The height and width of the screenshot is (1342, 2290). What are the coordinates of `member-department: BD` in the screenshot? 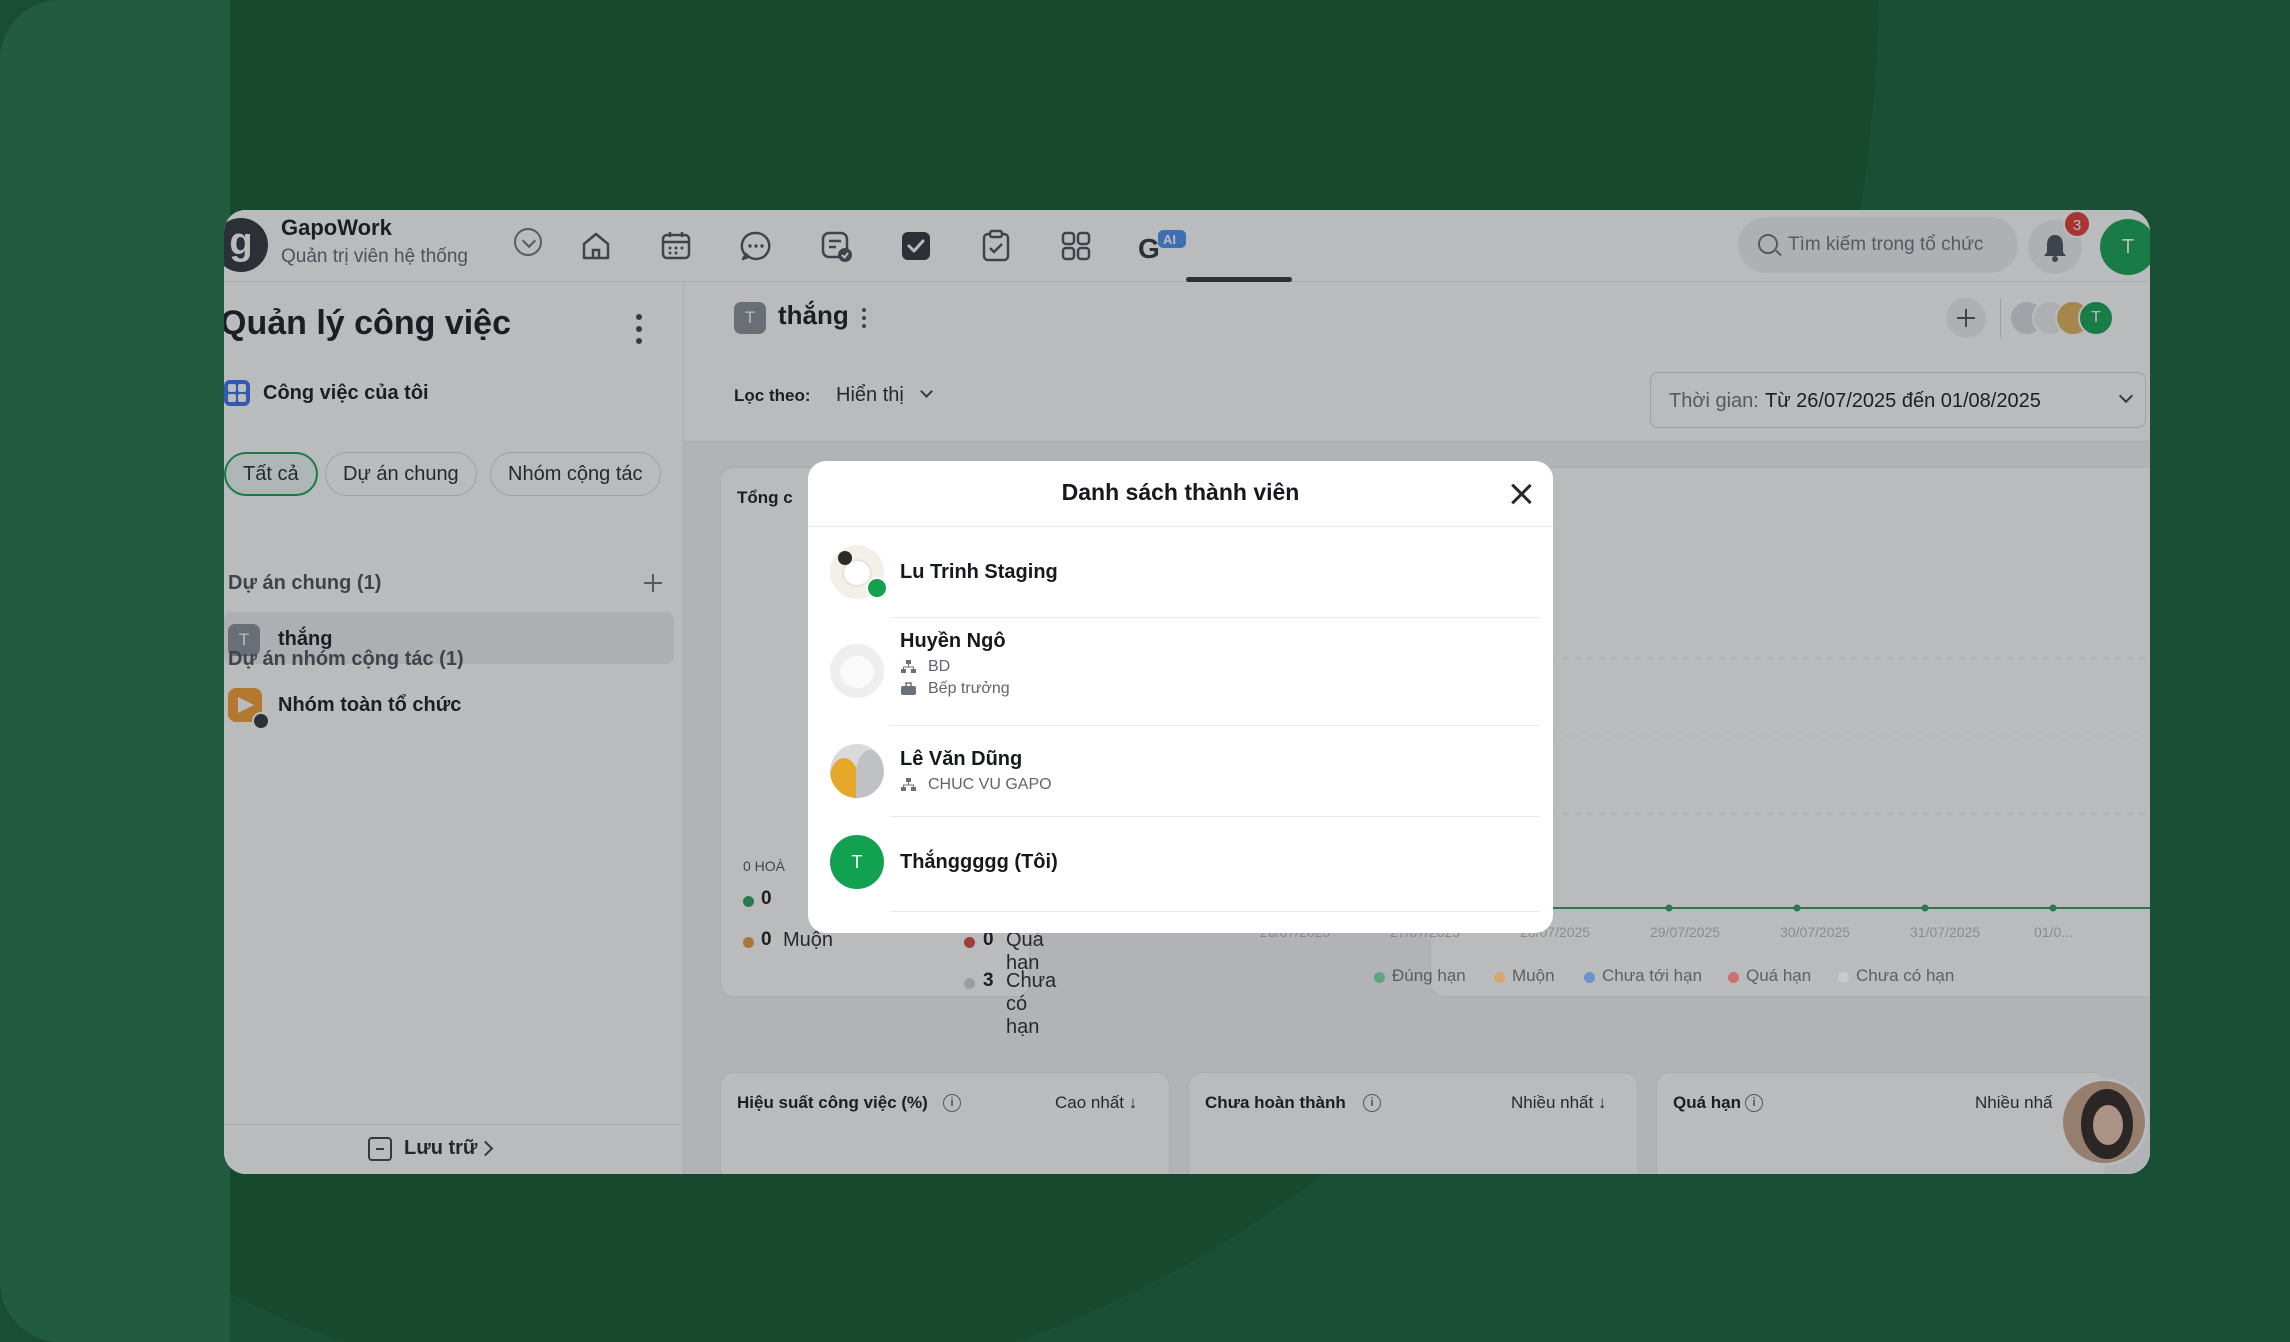 It's located at (939, 666).